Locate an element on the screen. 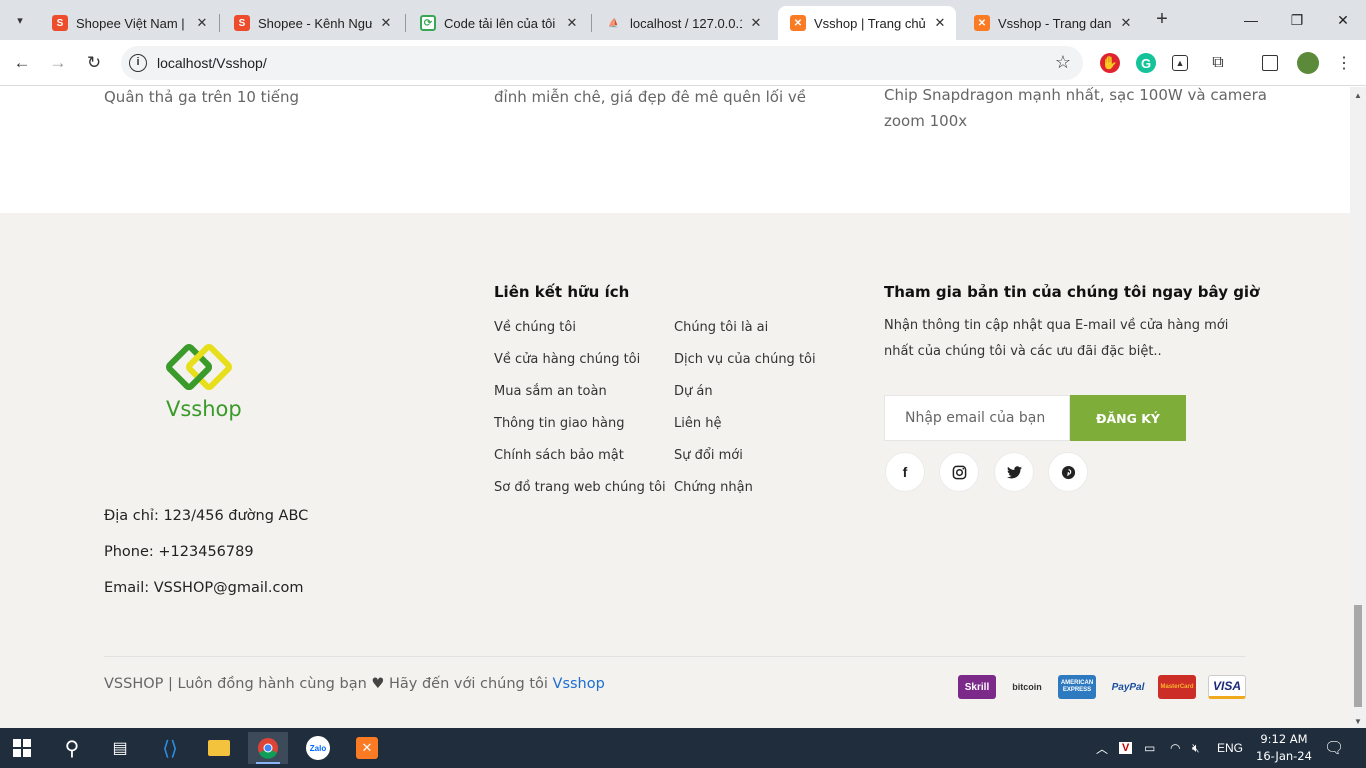 The width and height of the screenshot is (1366, 768). search-icon: ⚲ is located at coordinates (72, 748).